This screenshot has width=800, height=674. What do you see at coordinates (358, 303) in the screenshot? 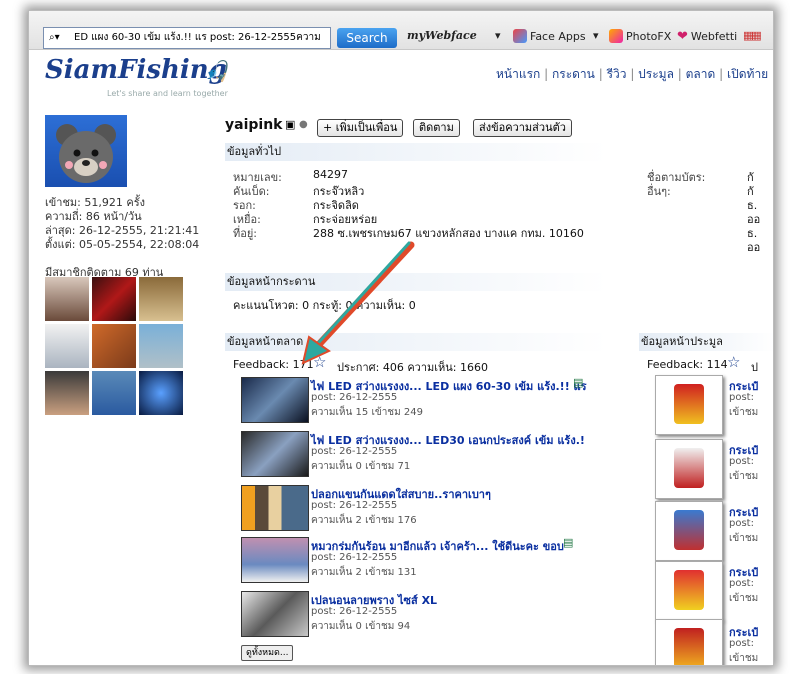
I see `annotation-arrow-icon` at bounding box center [358, 303].